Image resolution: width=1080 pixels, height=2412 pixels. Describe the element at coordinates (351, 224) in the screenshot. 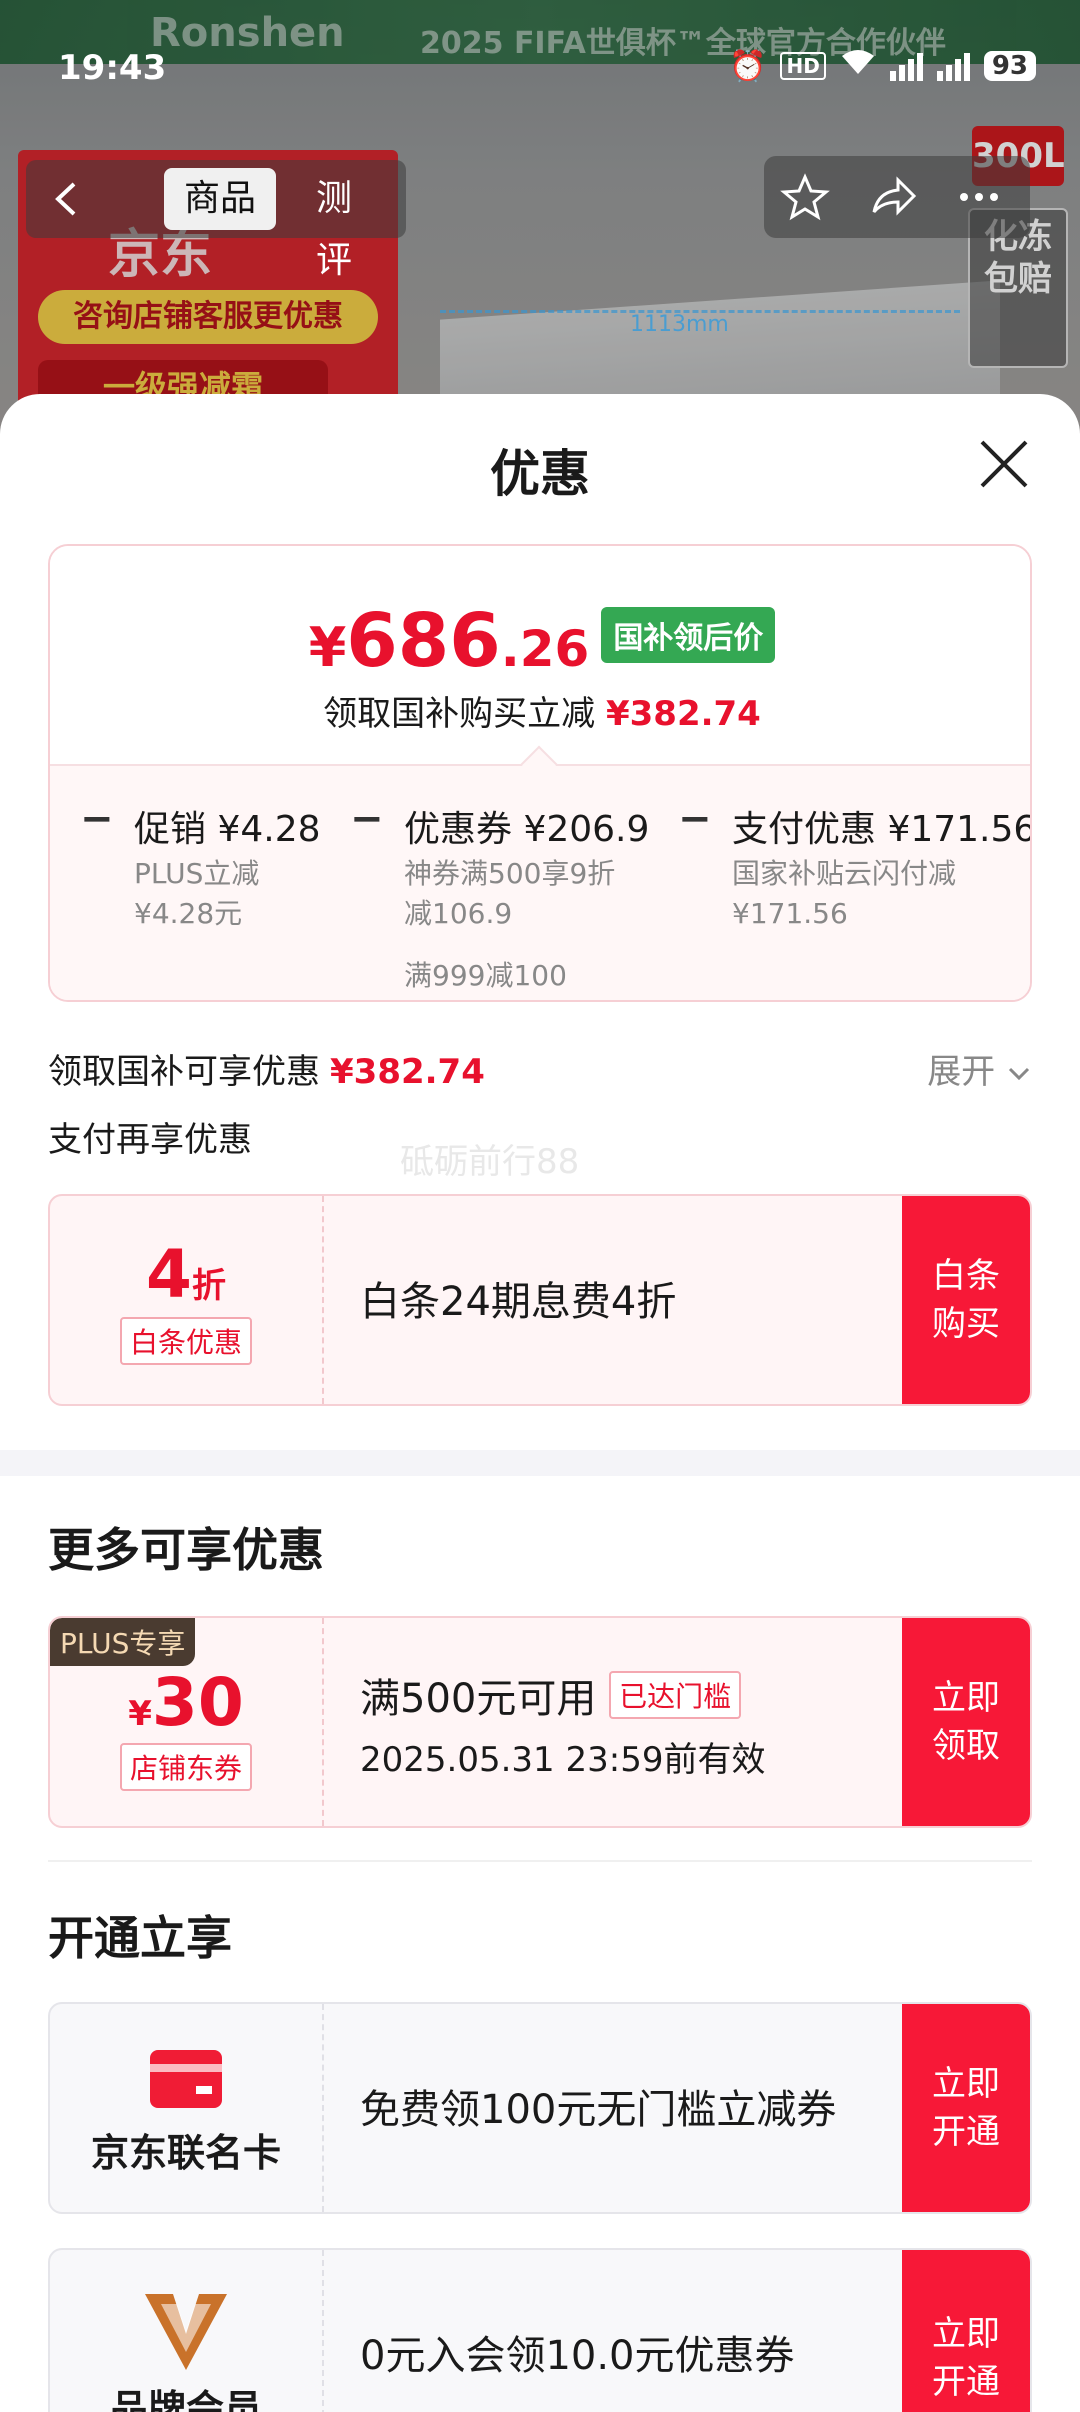

I see `tab-review: 测评` at that location.